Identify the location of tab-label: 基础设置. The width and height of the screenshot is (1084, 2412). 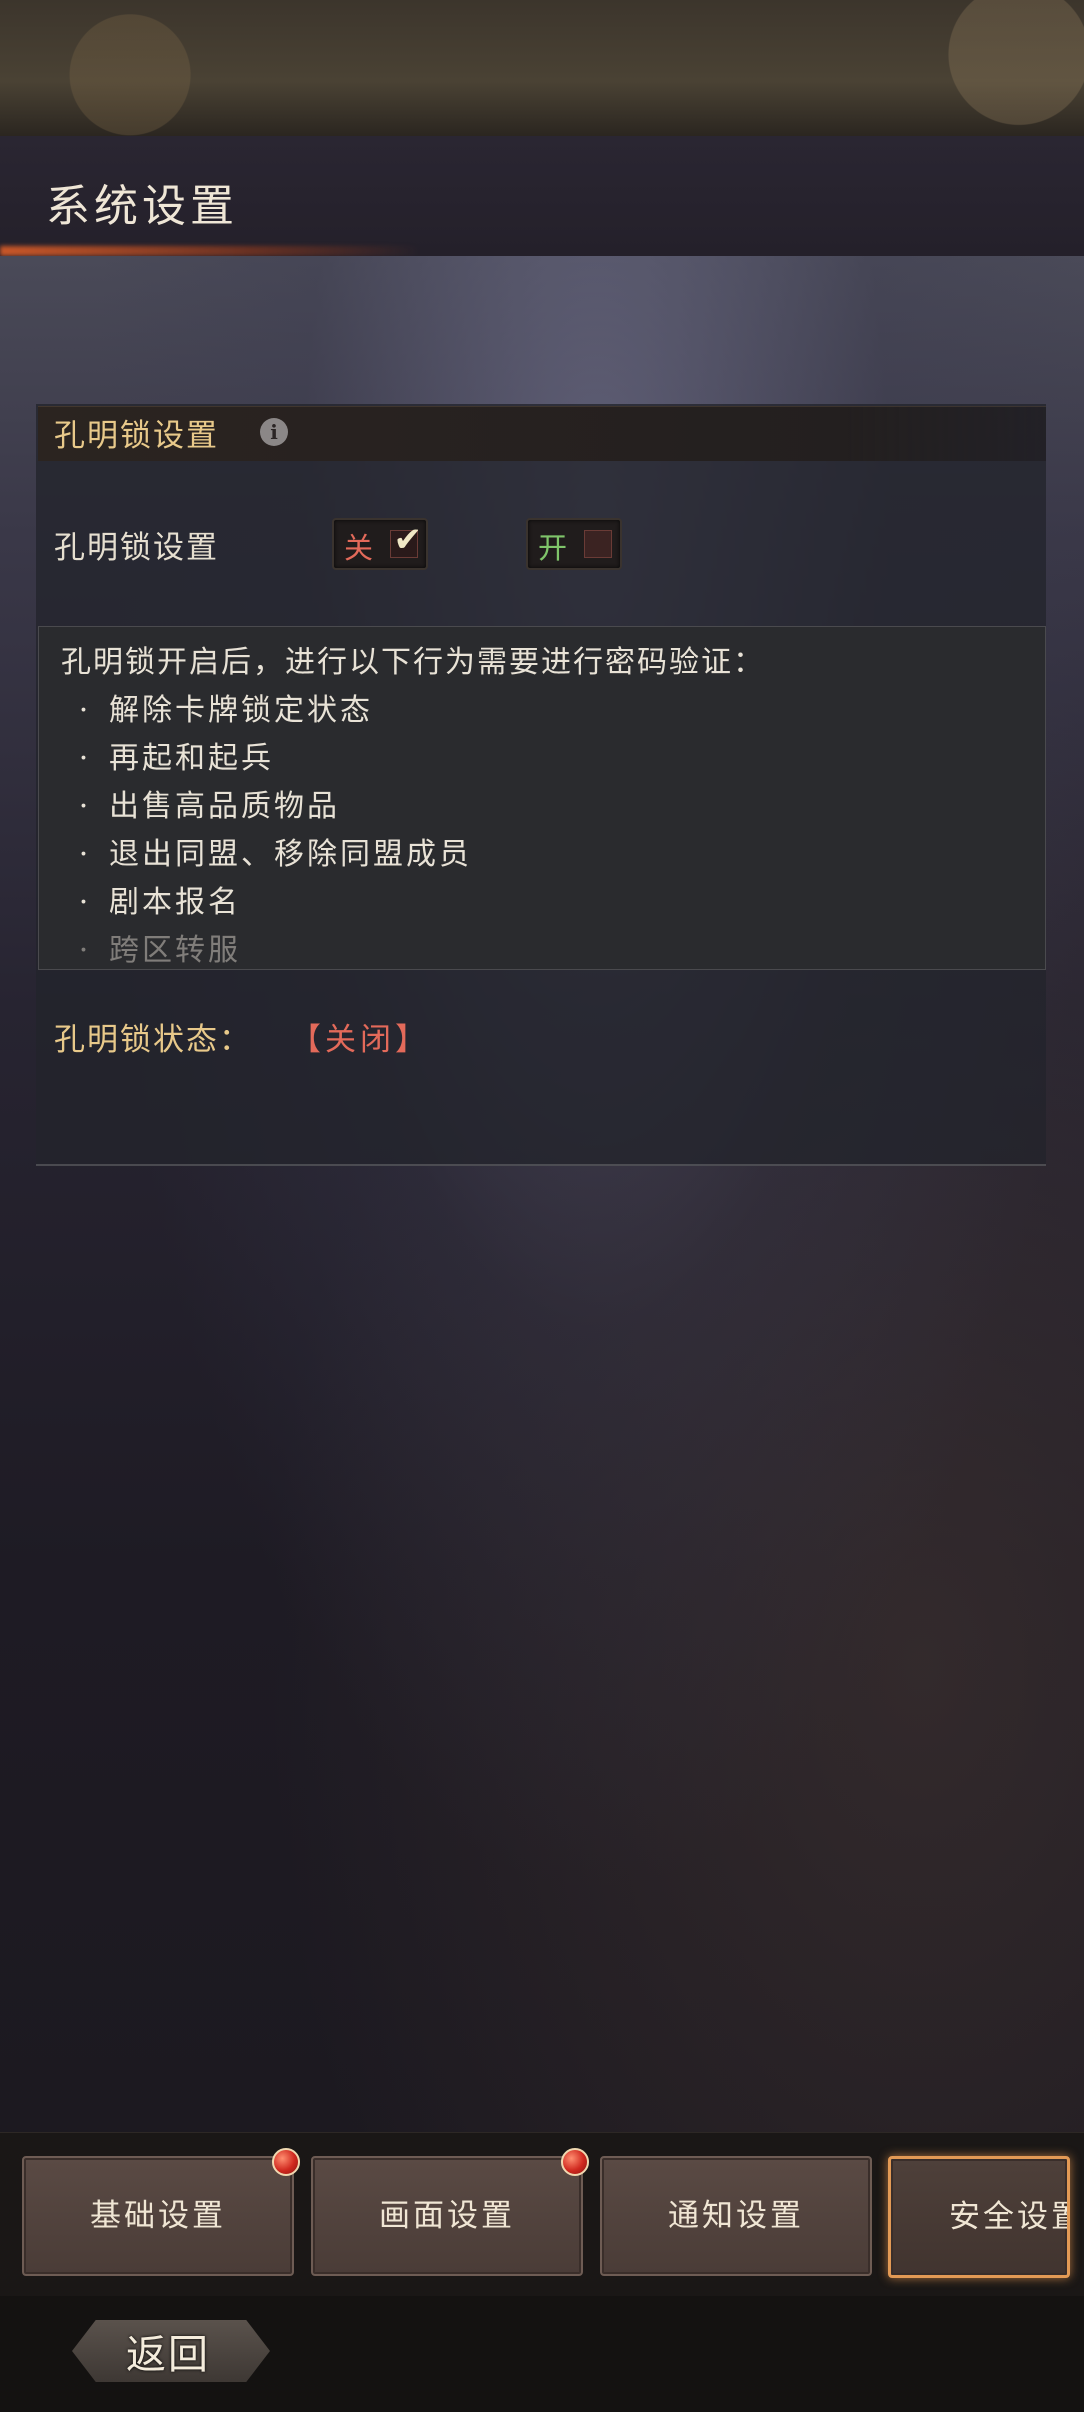
(158, 2216).